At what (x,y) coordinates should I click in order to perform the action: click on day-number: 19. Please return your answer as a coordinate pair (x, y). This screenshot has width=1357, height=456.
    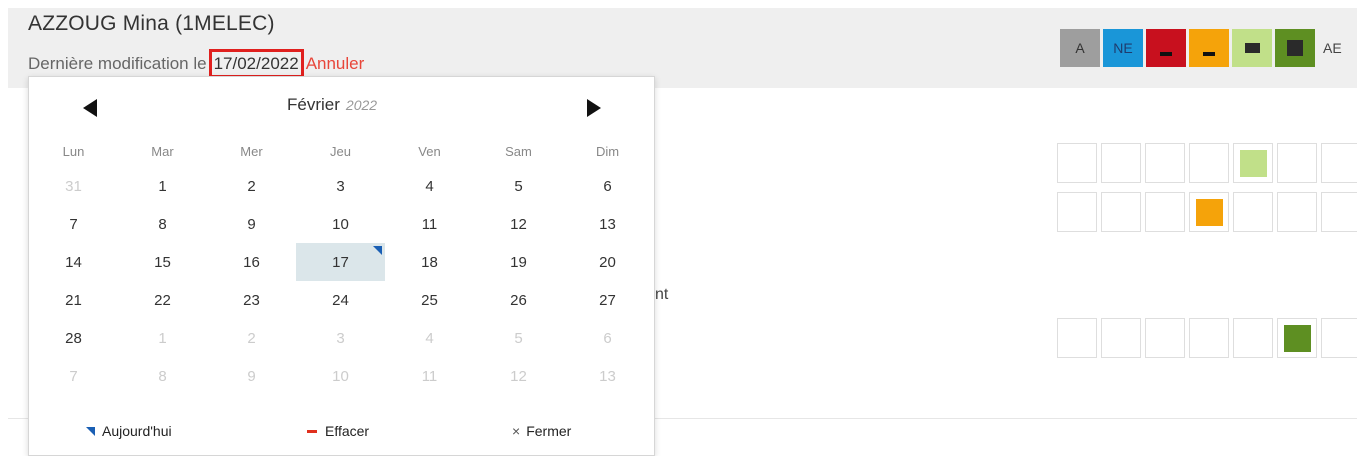
    Looking at the image, I should click on (518, 262).